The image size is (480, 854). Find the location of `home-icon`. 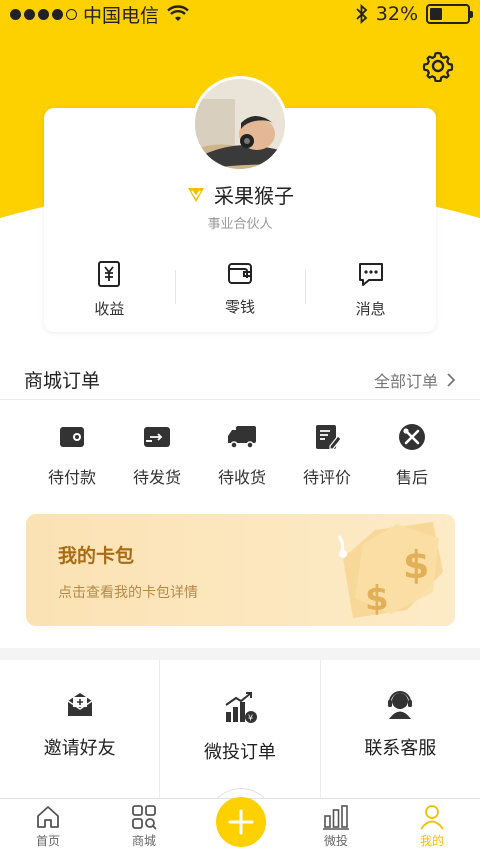

home-icon is located at coordinates (48, 817).